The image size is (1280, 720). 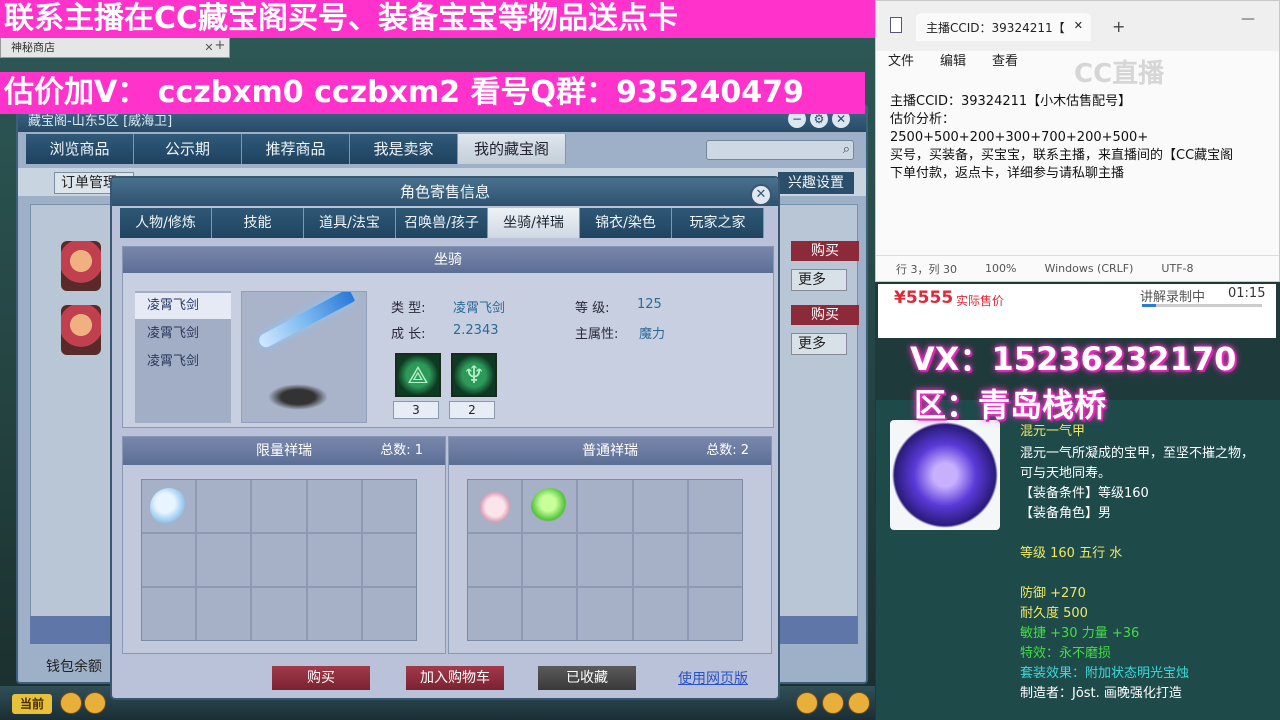 What do you see at coordinates (859, 703) in the screenshot?
I see `menu-icon` at bounding box center [859, 703].